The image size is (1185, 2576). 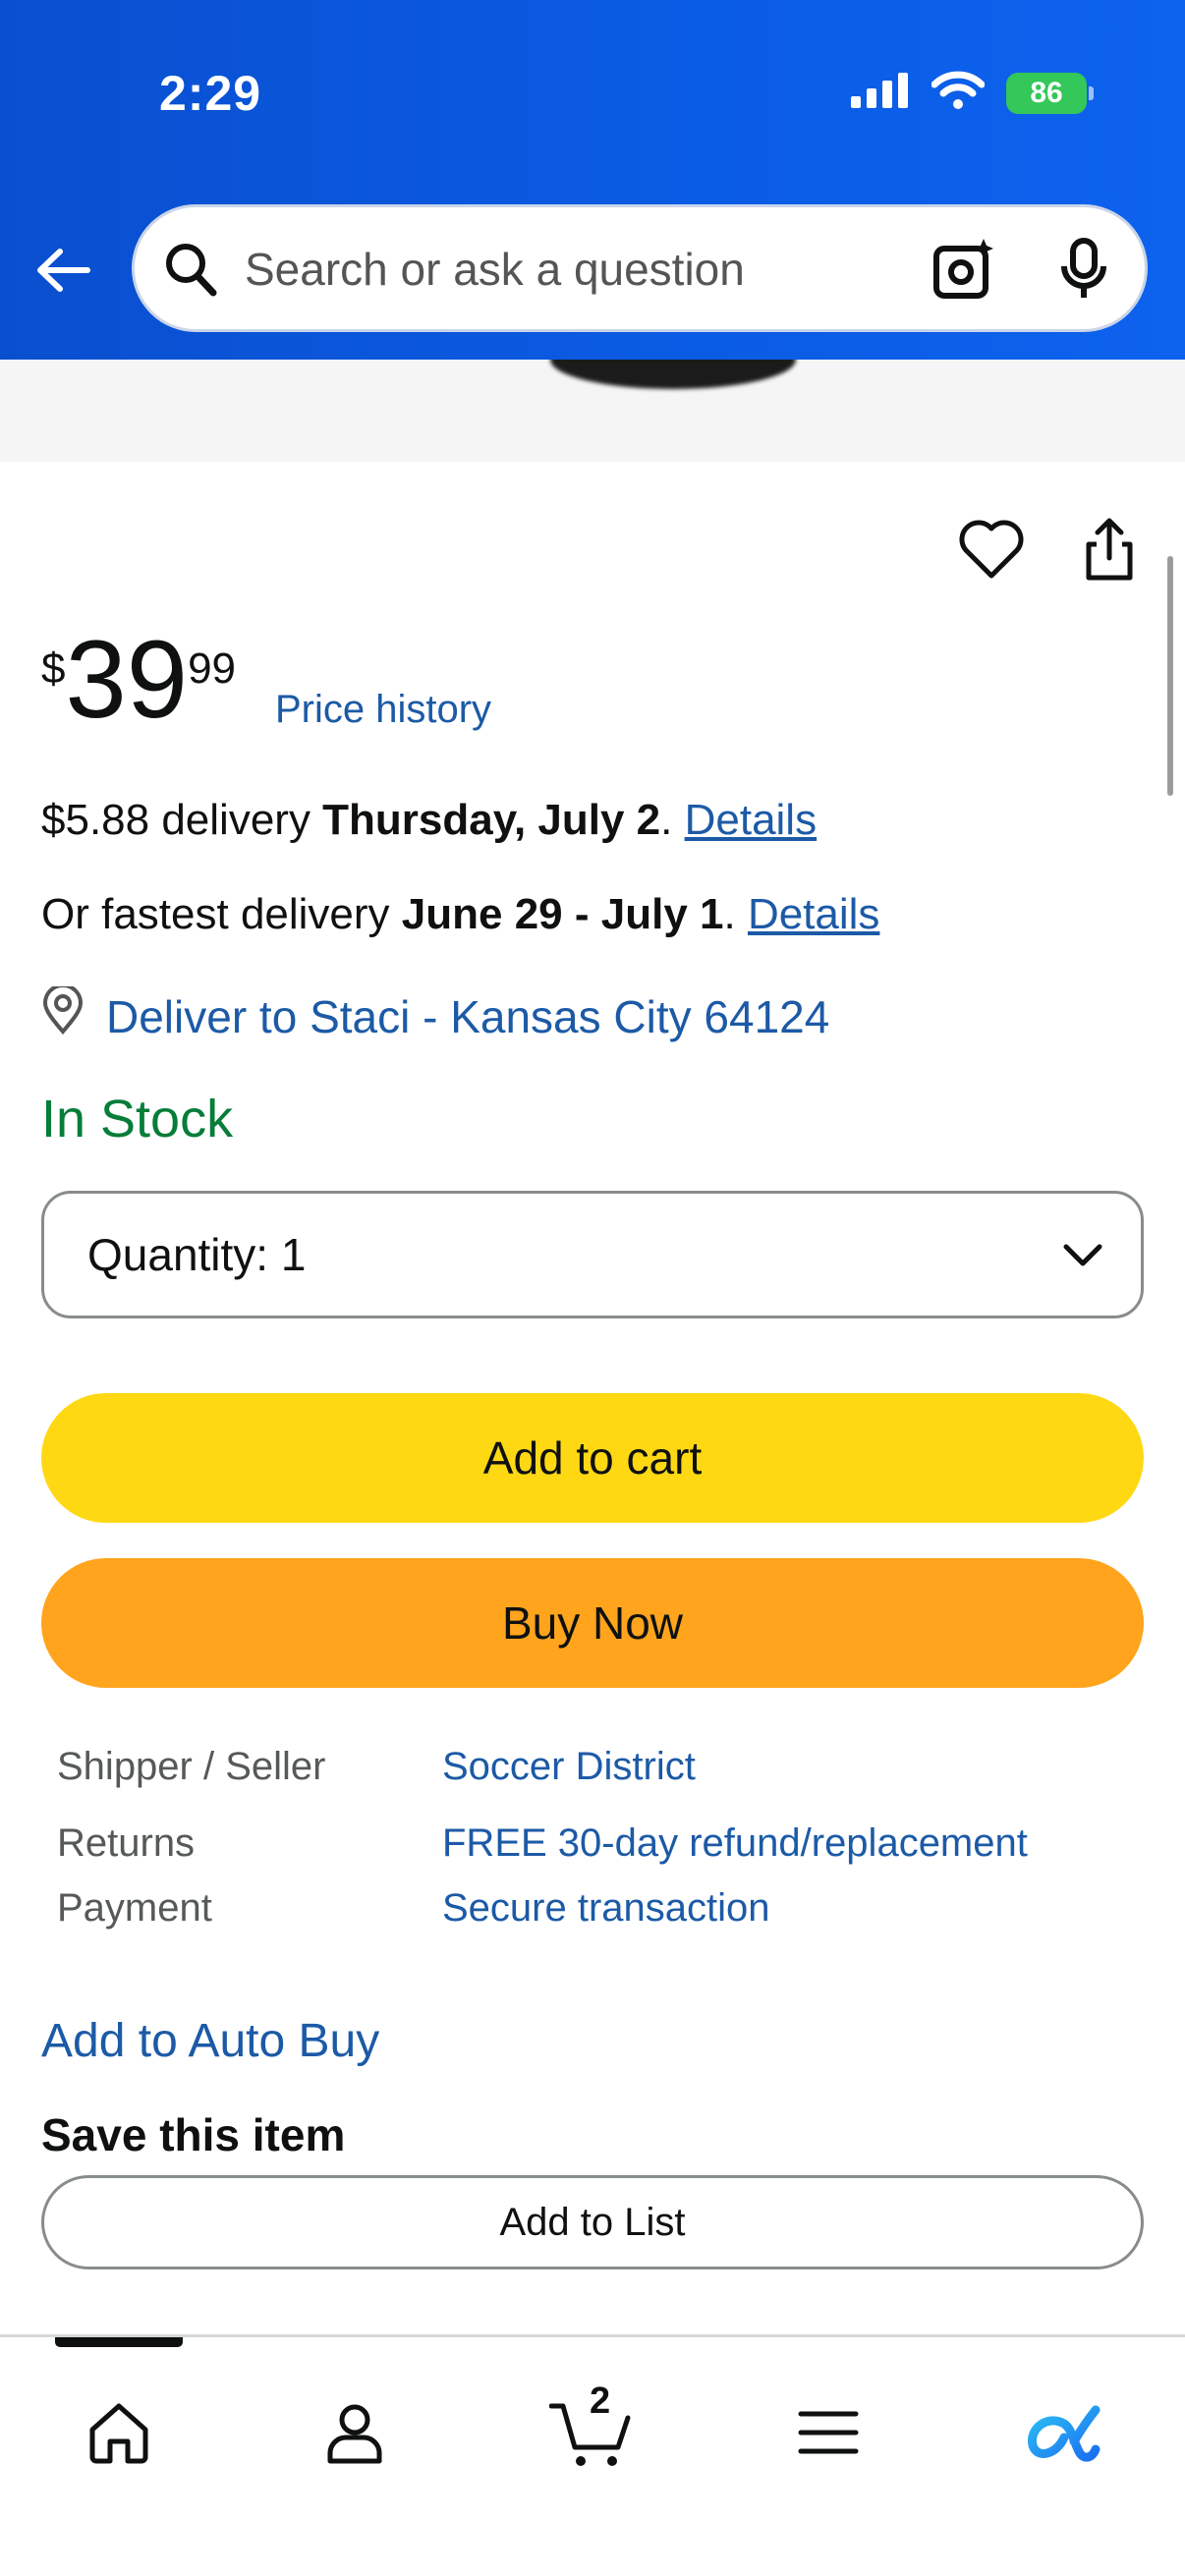 What do you see at coordinates (213, 668) in the screenshot?
I see `price-fraction: 99` at bounding box center [213, 668].